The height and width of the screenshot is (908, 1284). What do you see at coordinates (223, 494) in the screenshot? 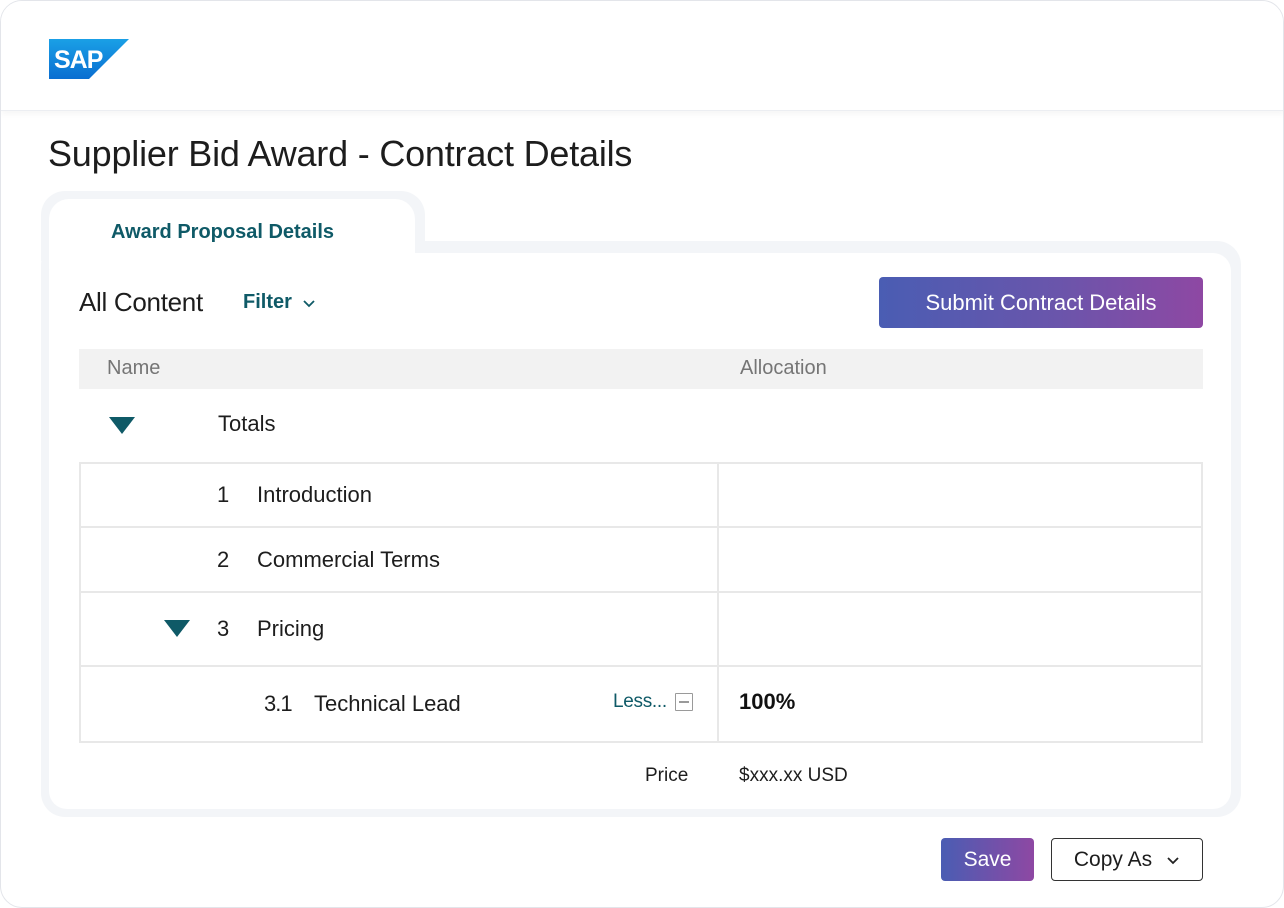
I see `row-number: 1` at bounding box center [223, 494].